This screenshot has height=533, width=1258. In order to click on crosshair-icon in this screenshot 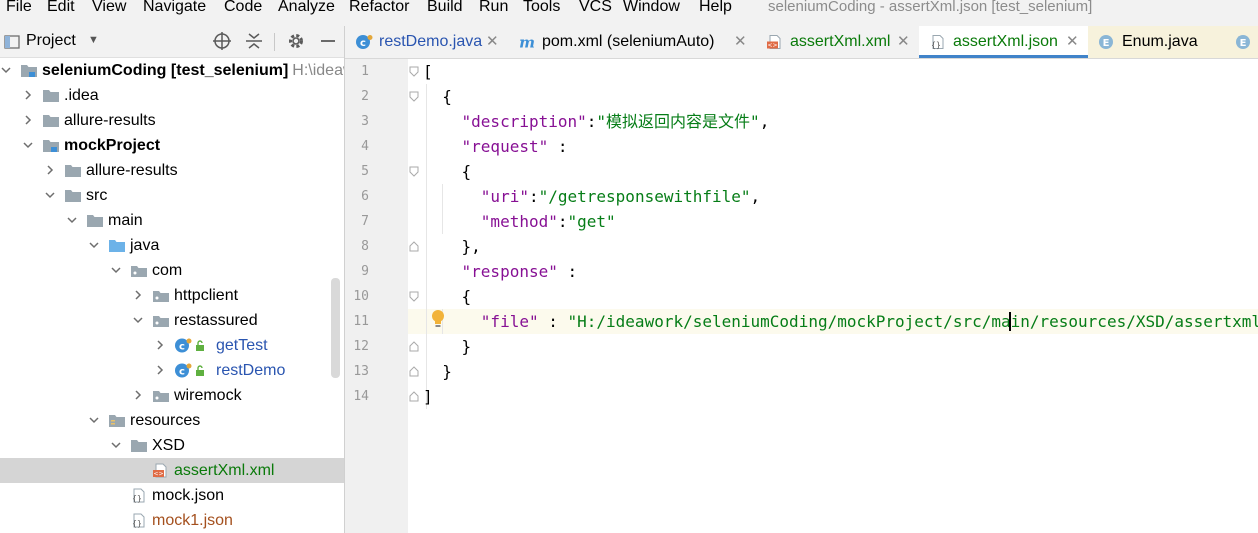, I will do `click(222, 41)`.